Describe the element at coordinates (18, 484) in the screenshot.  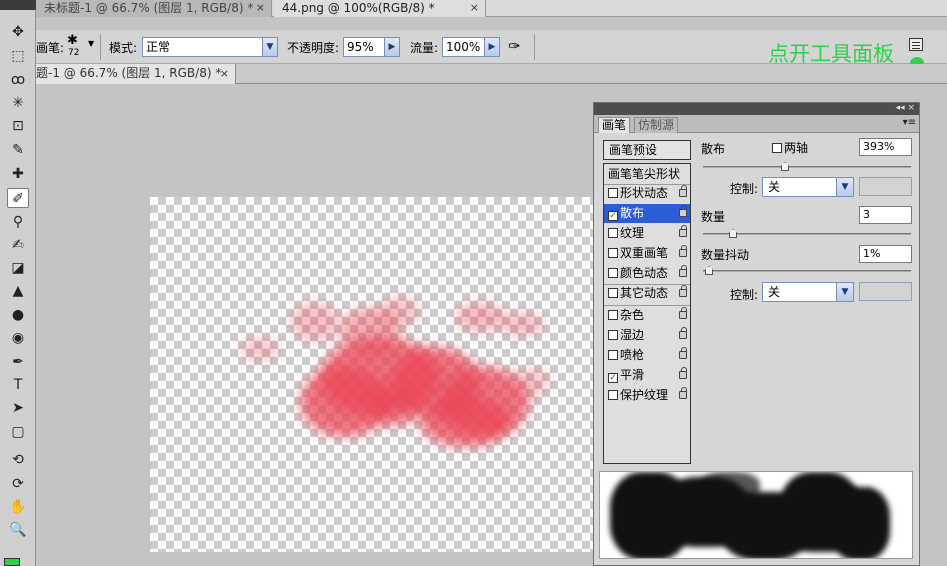
I see `3d-orbit-icon: ⟳` at that location.